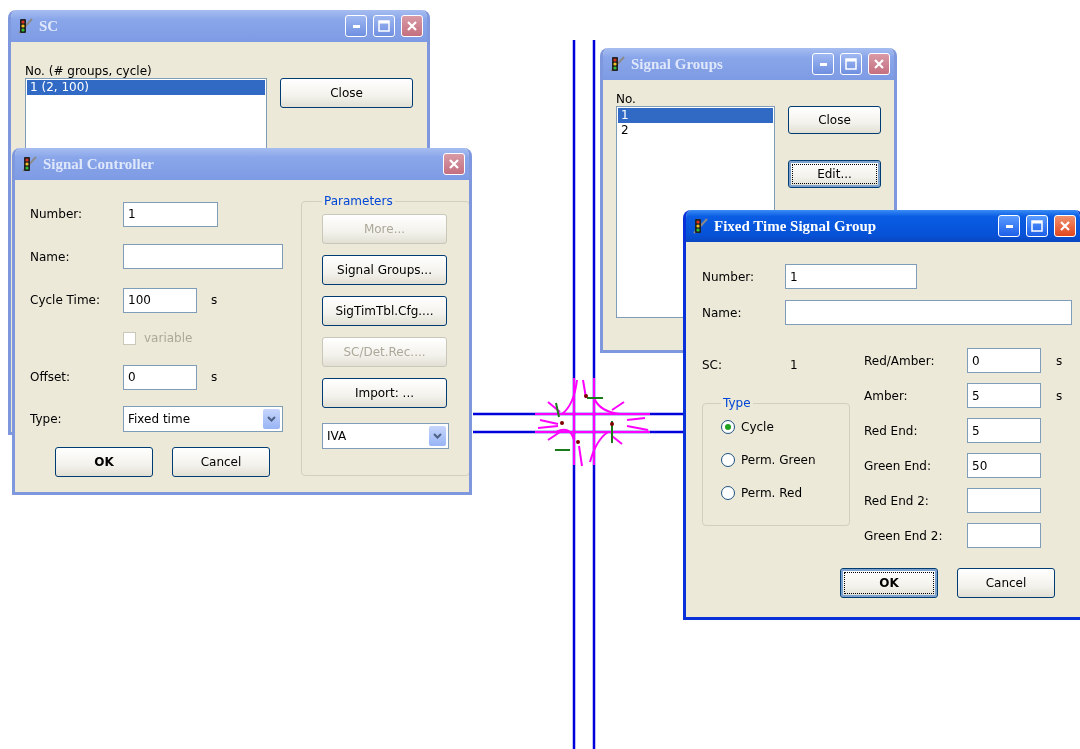  Describe the element at coordinates (677, 64) in the screenshot. I see `window-title: Signal Groups` at that location.